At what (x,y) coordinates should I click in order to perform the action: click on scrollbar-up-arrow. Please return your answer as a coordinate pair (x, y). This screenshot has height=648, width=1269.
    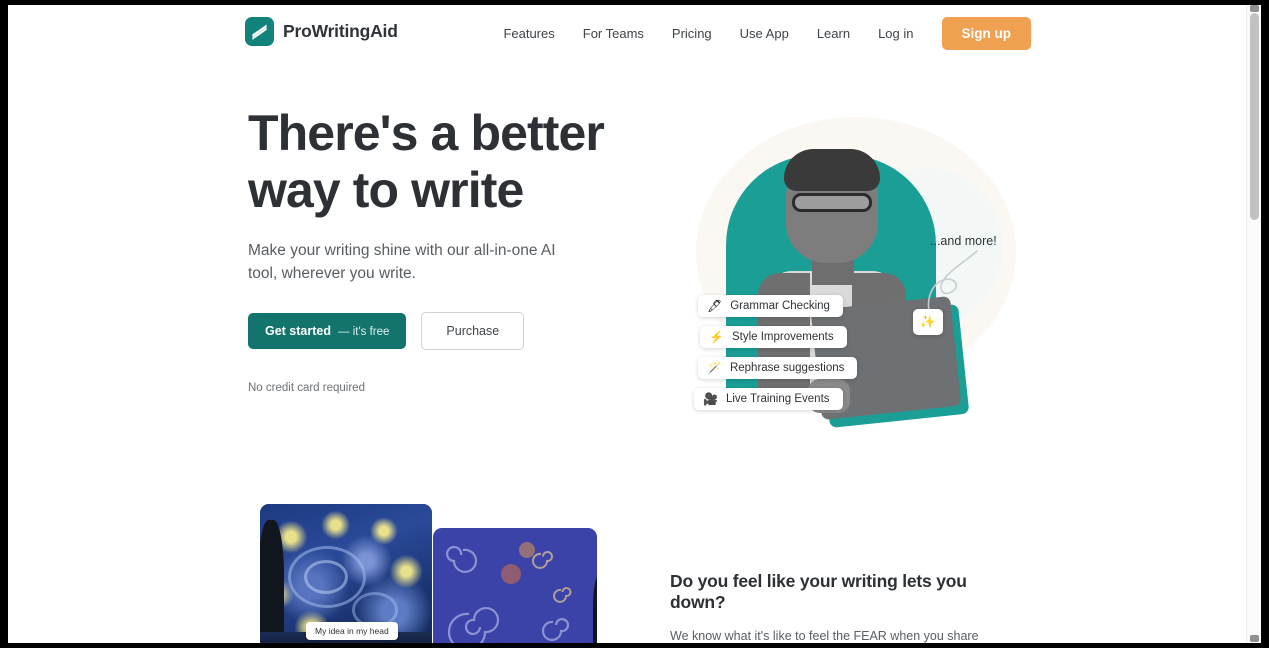
    Looking at the image, I should click on (1254, 8).